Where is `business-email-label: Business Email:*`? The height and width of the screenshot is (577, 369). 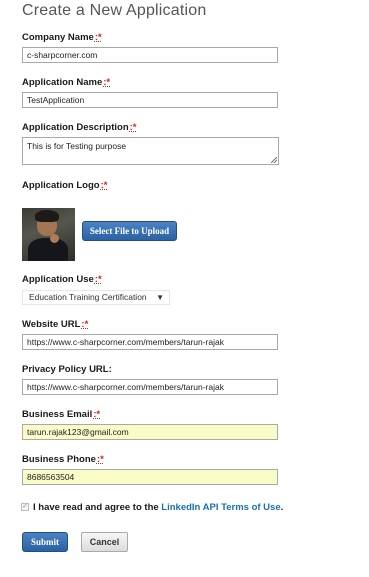
business-email-label: Business Email:* is located at coordinates (61, 414).